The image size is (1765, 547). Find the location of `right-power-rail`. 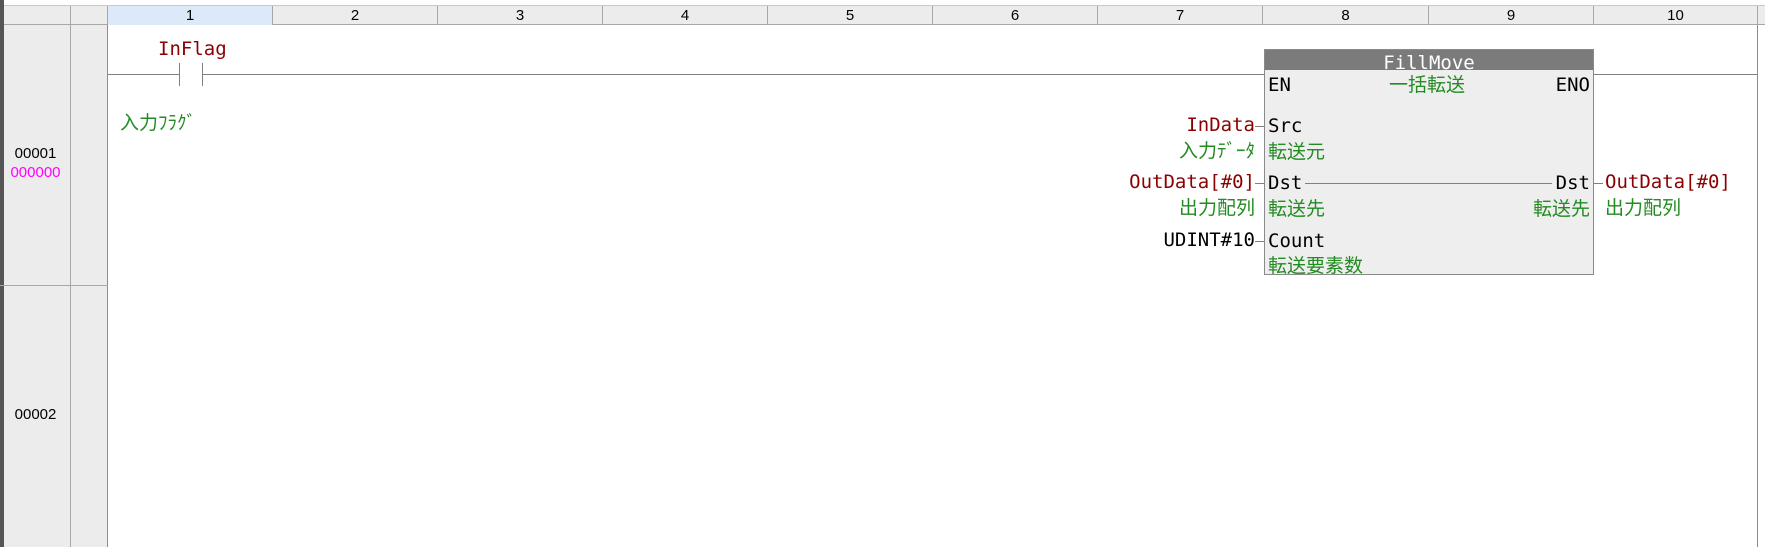

right-power-rail is located at coordinates (1757, 286).